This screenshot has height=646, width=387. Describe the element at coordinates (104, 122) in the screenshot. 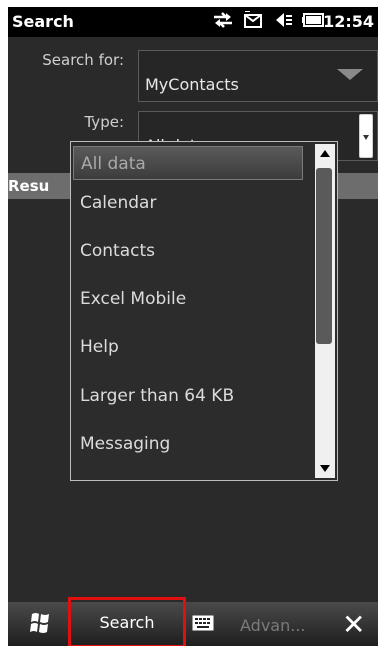

I see `type-label: Type:` at that location.